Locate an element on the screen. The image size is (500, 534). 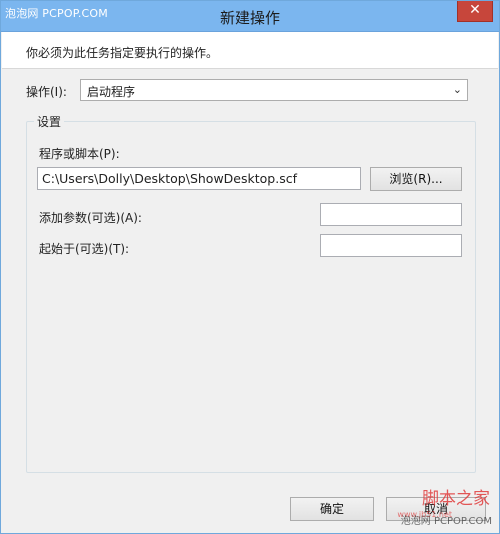
program-path-value: C:\Users\Dolly\Desktop\ShowDesktop.scf is located at coordinates (169, 178).